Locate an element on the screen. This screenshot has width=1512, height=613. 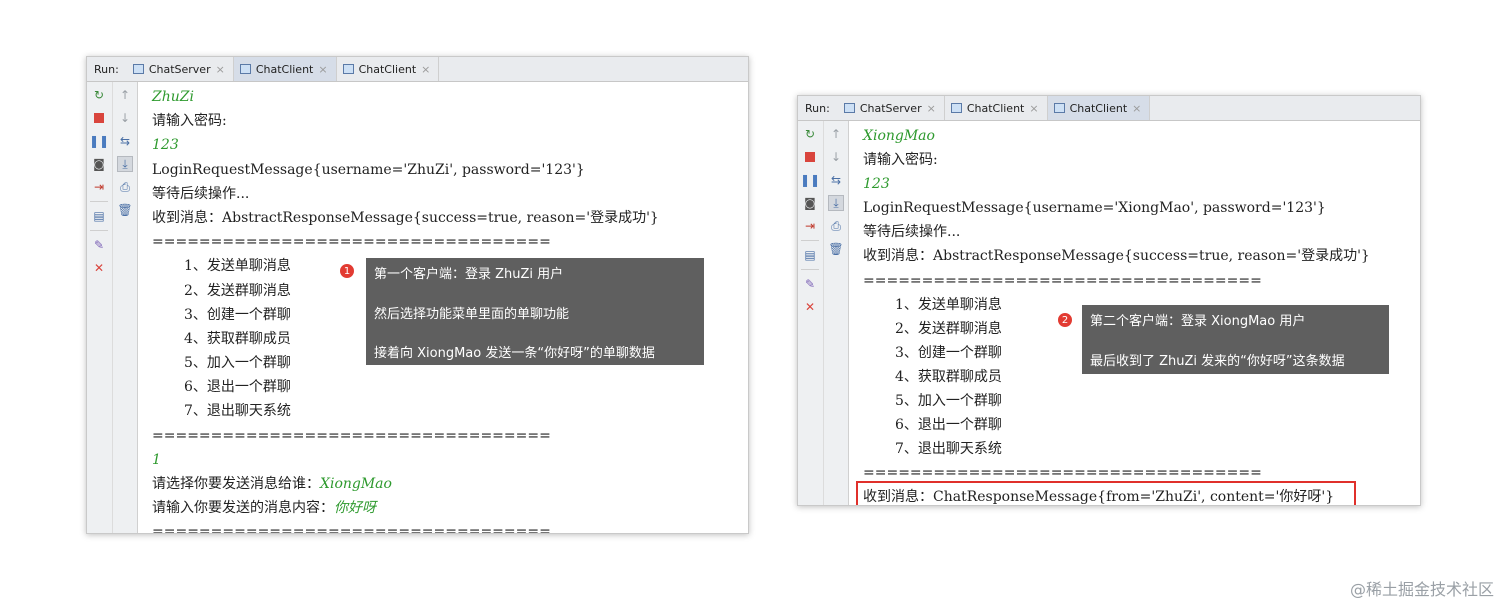
callout-line: 接着向 XiongMao 发送一条“你好呀”的单聊数据 is located at coordinates (514, 353).